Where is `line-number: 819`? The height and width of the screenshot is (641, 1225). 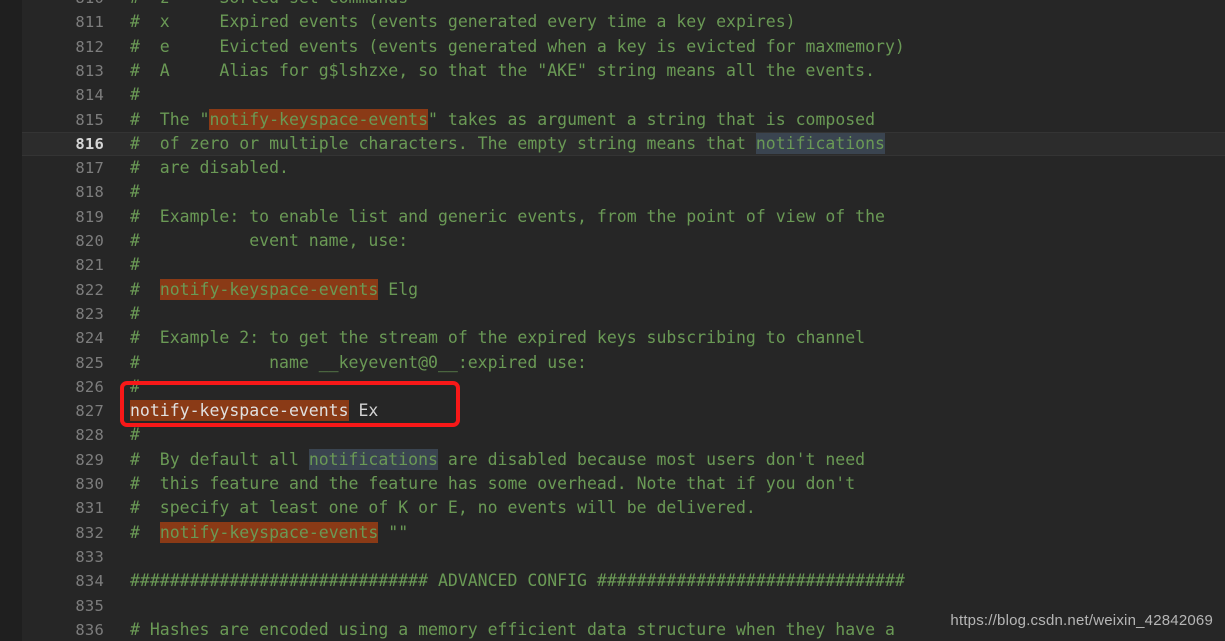 line-number: 819 is located at coordinates (89, 216).